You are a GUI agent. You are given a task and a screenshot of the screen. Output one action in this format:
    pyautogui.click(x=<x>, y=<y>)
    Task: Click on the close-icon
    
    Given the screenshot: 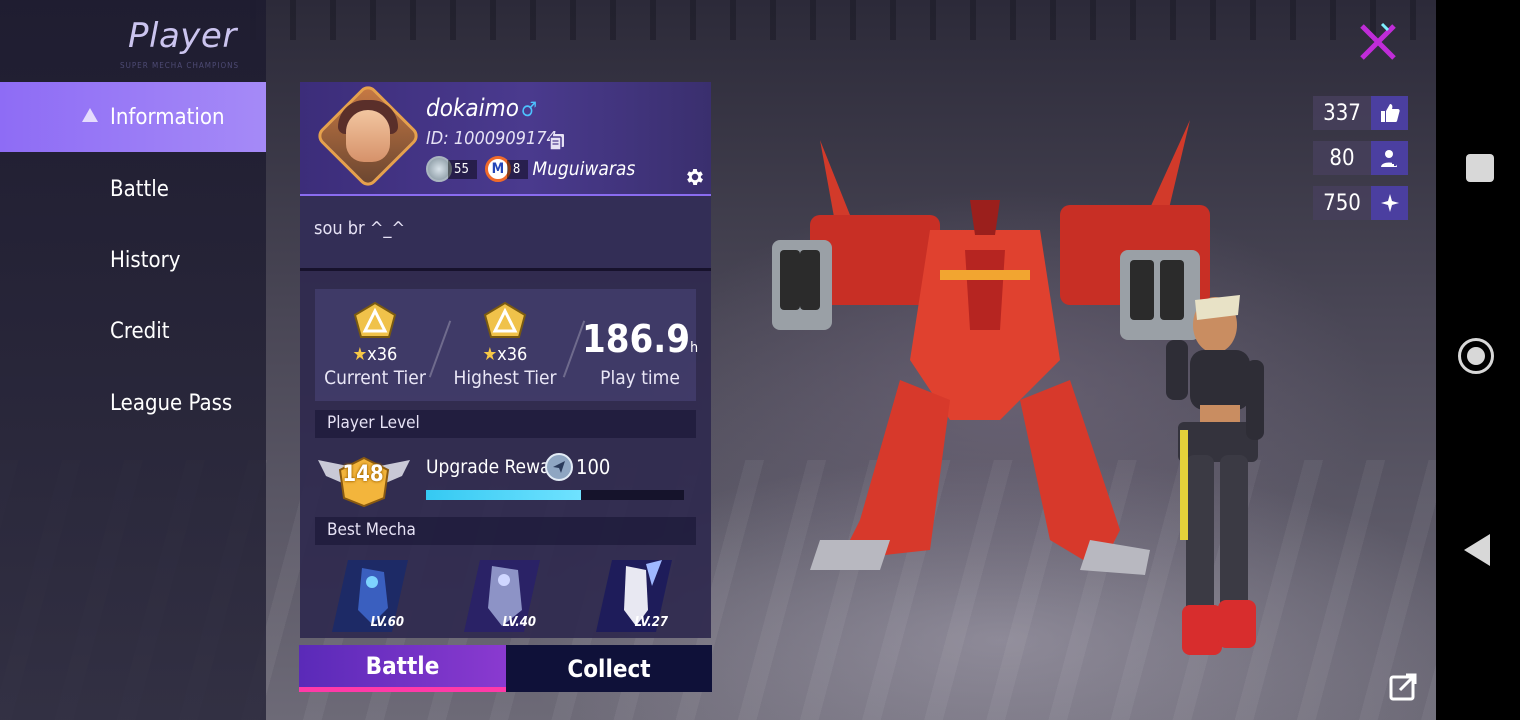 What is the action you would take?
    pyautogui.click(x=1378, y=42)
    